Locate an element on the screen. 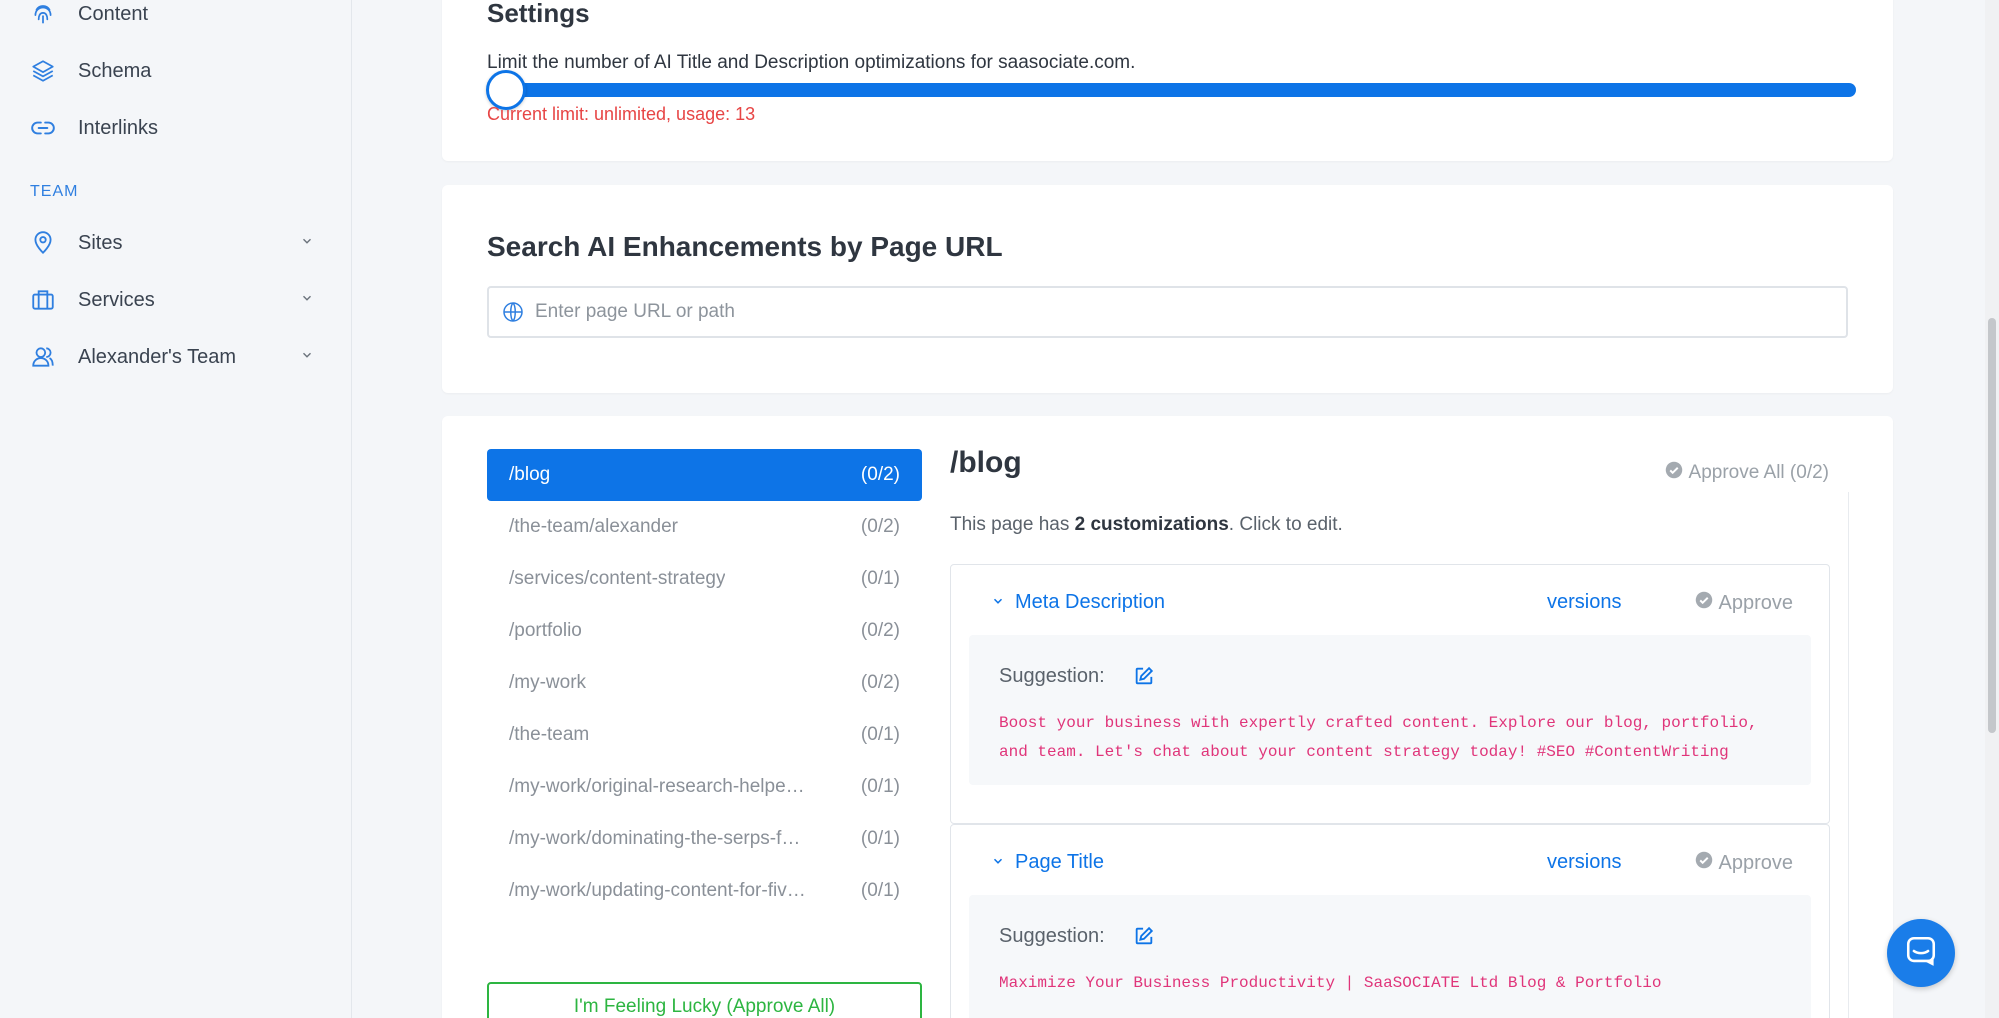 The image size is (1999, 1018). limit-slider-track is located at coordinates (1174, 90).